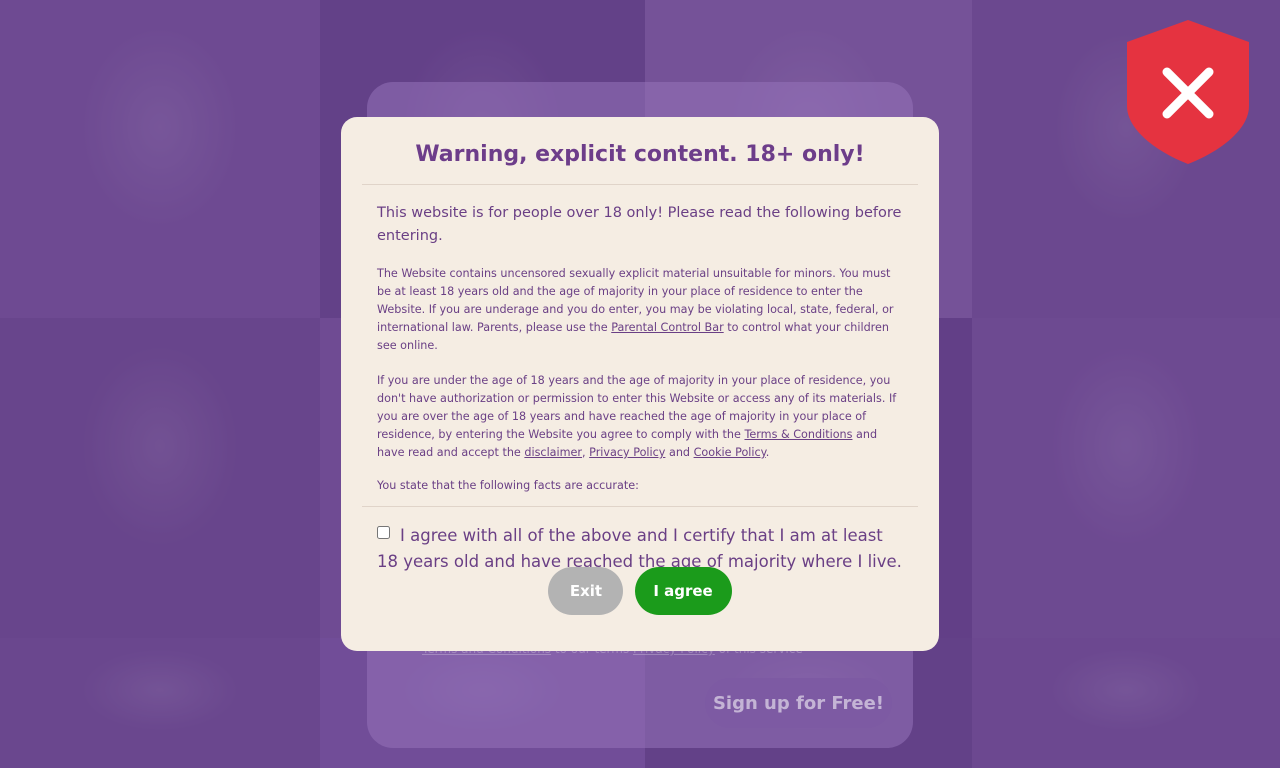  What do you see at coordinates (730, 452) in the screenshot?
I see `cookie-policy-link: Cookie Policy` at bounding box center [730, 452].